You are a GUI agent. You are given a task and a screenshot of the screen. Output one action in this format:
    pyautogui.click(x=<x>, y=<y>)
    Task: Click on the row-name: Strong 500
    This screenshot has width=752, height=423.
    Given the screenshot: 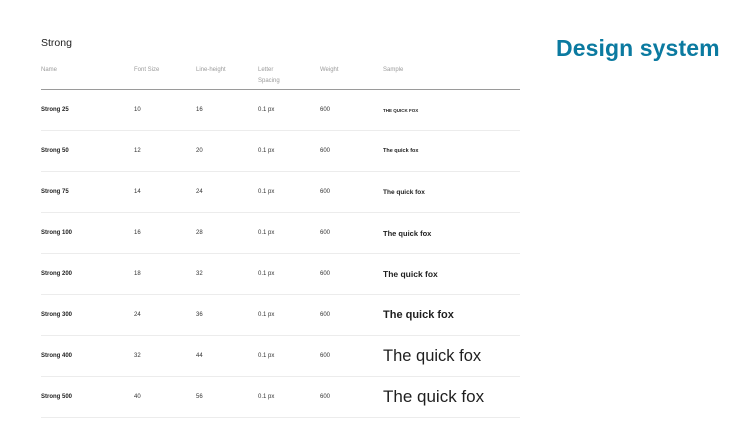 What is the action you would take?
    pyautogui.click(x=57, y=397)
    